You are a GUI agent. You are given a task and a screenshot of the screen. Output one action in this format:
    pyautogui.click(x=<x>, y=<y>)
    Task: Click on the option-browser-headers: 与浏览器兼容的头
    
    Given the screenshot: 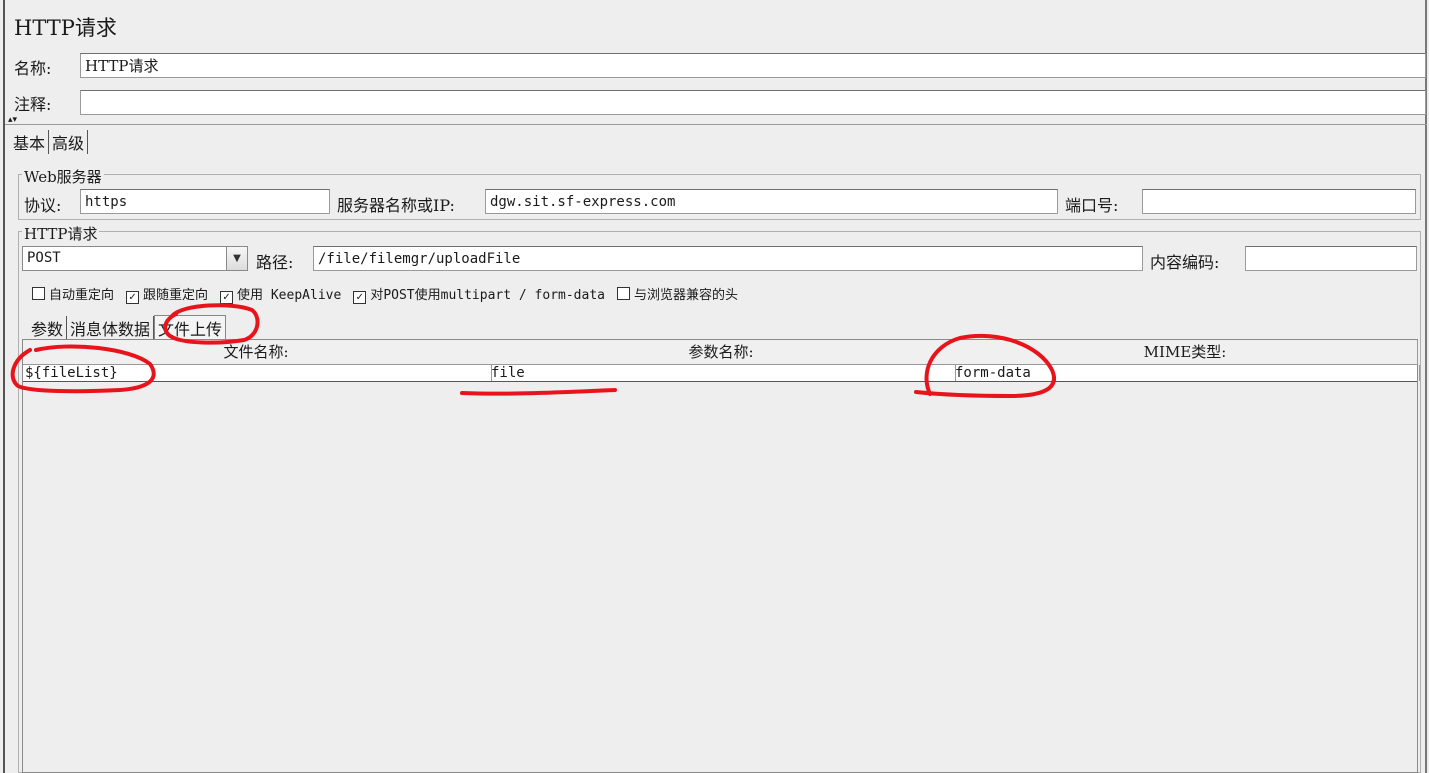 What is the action you would take?
    pyautogui.click(x=677, y=295)
    